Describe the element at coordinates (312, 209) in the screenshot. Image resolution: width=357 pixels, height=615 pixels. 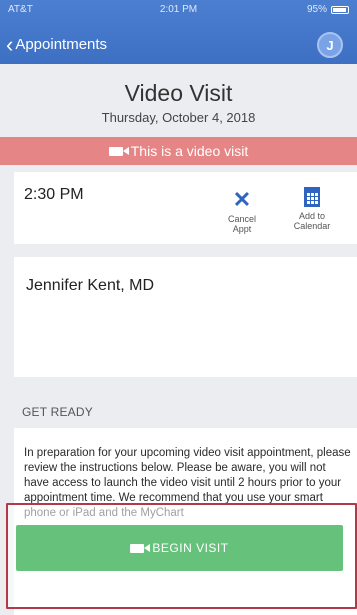
I see `add-to-calendar-button: Add to Calendar` at that location.